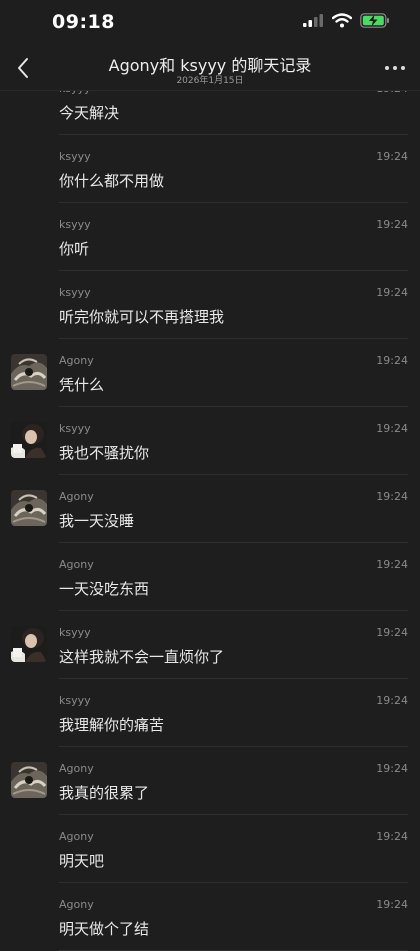  I want to click on message-item: Agony 19:24 我一天没睡, so click(210, 509).